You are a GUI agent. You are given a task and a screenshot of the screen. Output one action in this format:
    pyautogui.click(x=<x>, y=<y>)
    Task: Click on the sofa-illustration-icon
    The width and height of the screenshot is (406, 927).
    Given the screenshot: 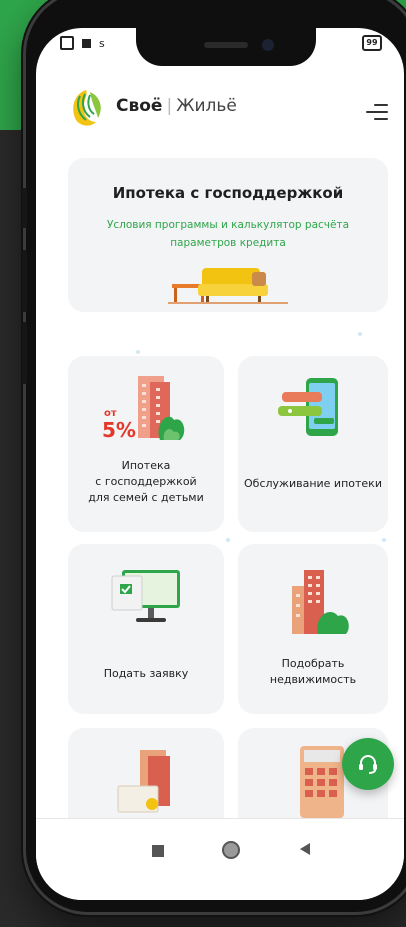 What is the action you would take?
    pyautogui.click(x=228, y=286)
    